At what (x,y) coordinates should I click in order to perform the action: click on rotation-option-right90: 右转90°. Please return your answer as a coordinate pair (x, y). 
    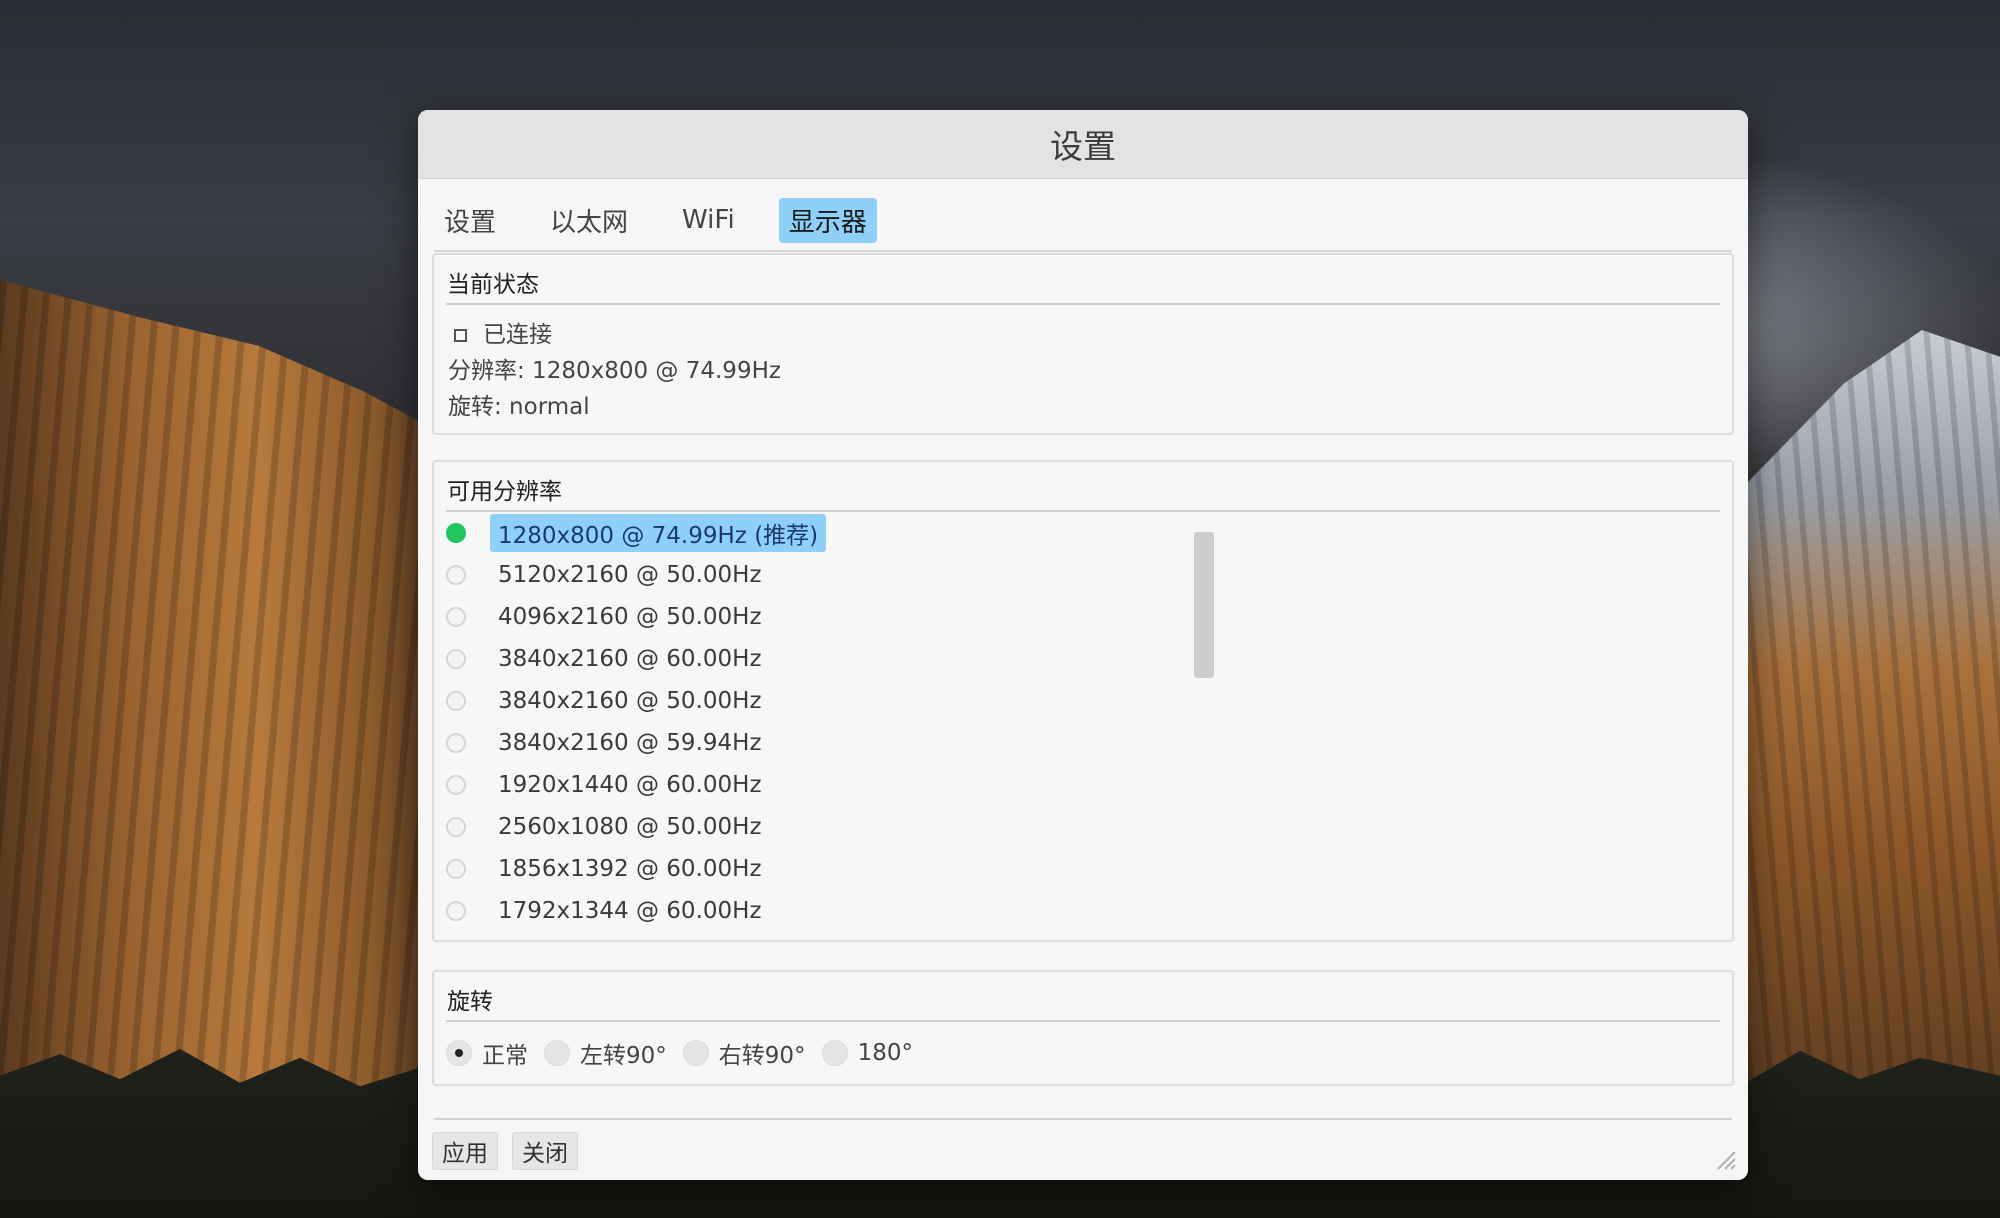
    Looking at the image, I should click on (744, 1053).